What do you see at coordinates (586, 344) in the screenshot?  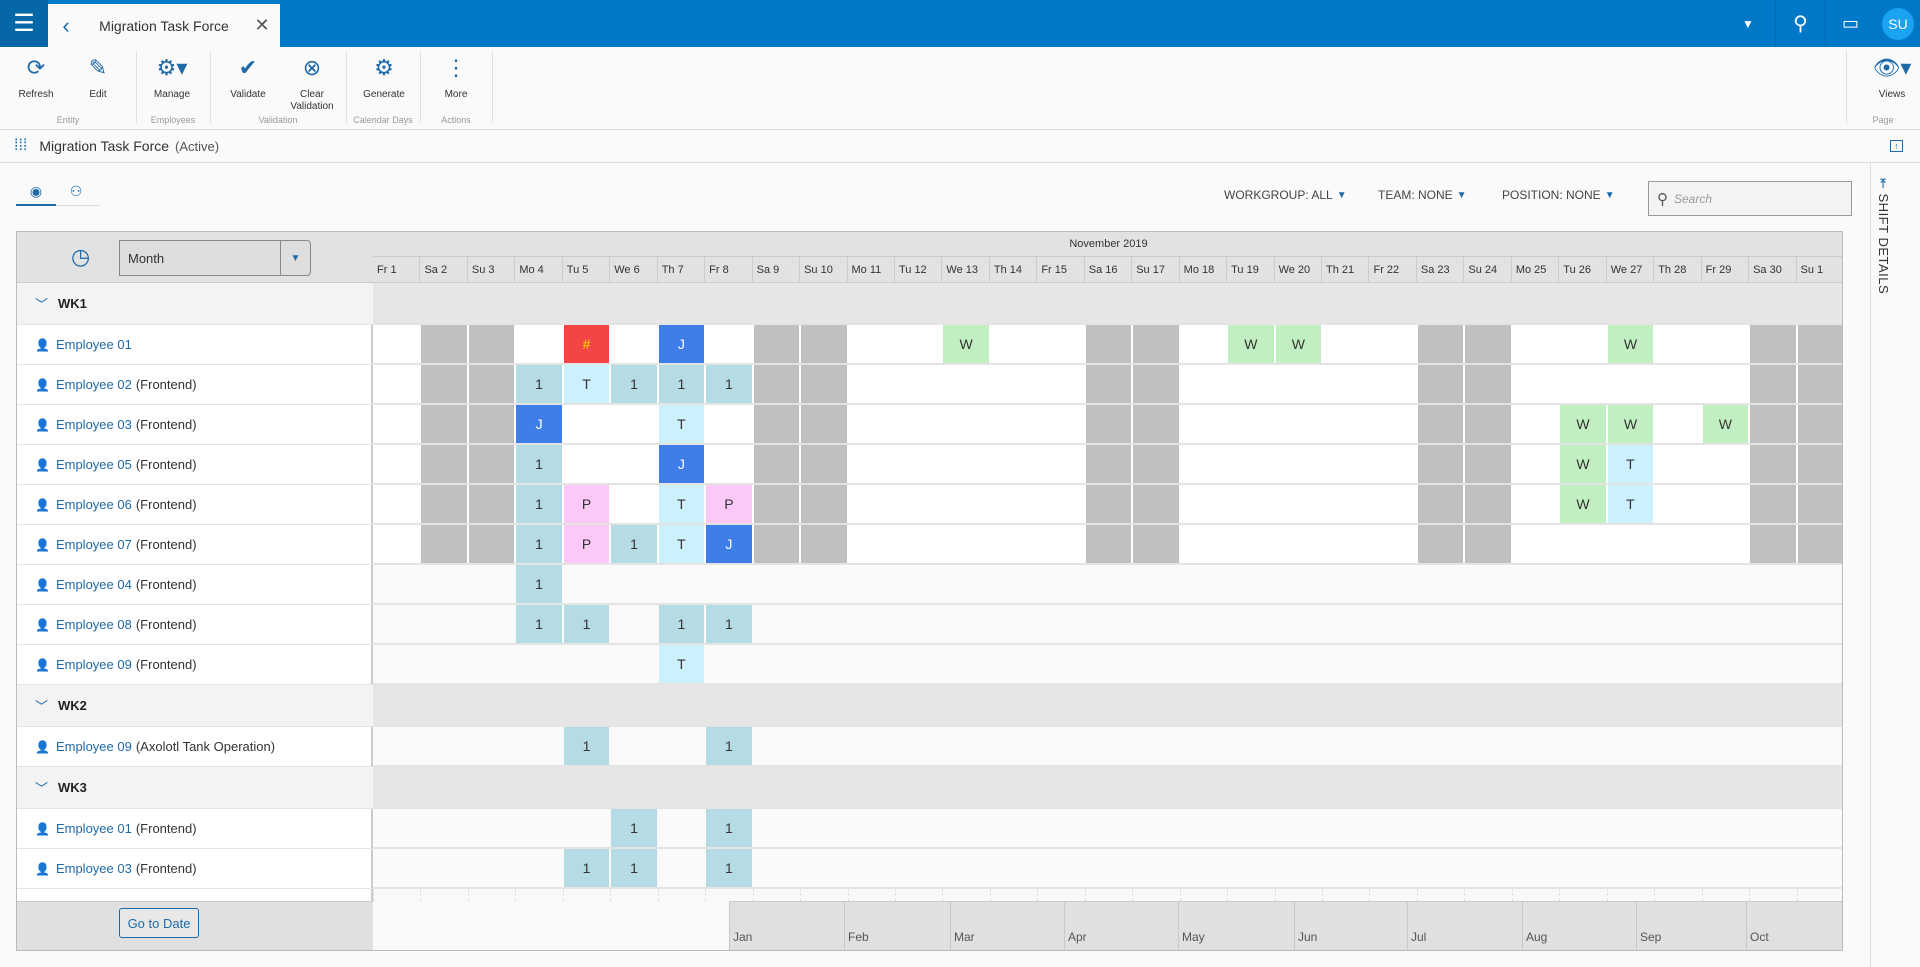 I see `shift-cell: #` at bounding box center [586, 344].